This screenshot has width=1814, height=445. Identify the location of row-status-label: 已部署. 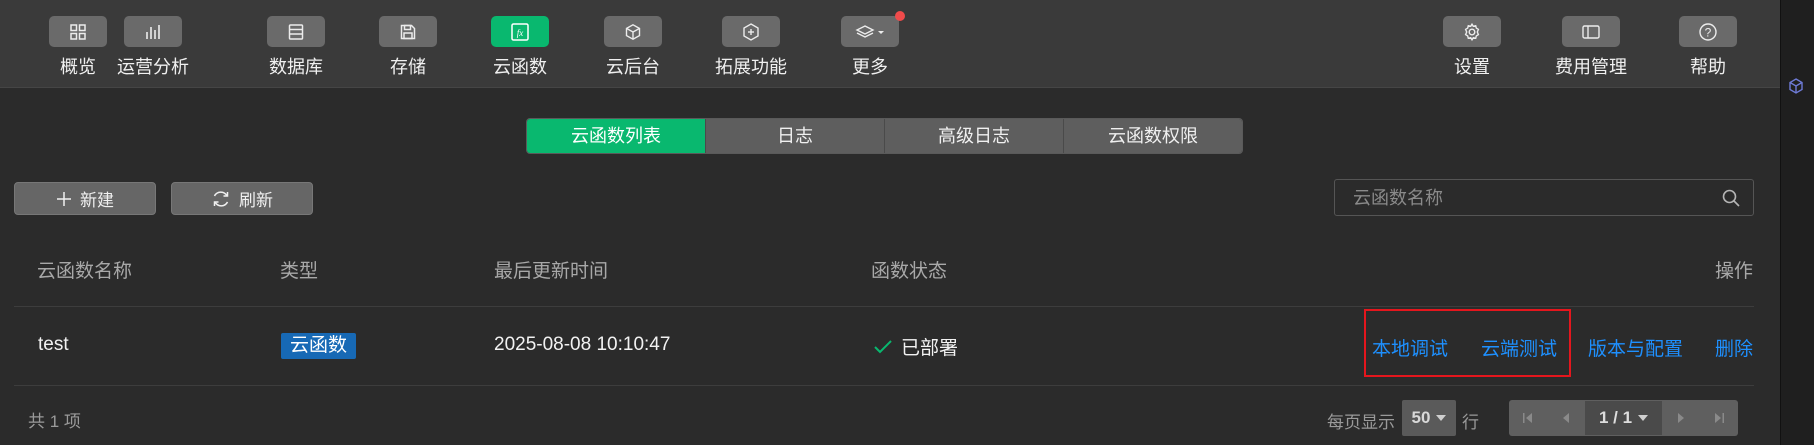
(930, 348).